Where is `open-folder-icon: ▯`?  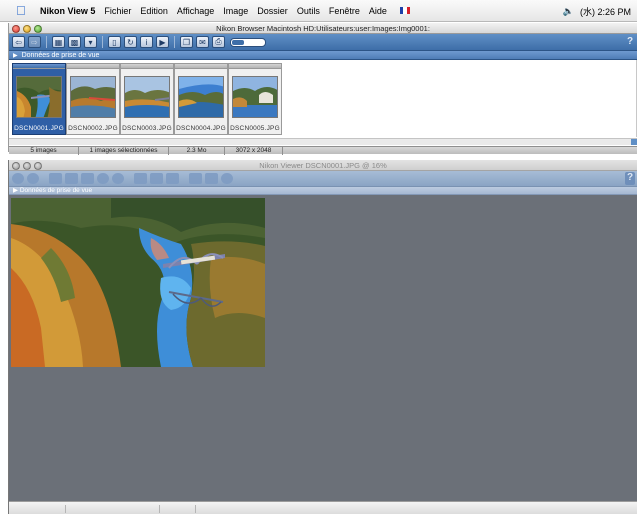
open-folder-icon: ▯ is located at coordinates (114, 42).